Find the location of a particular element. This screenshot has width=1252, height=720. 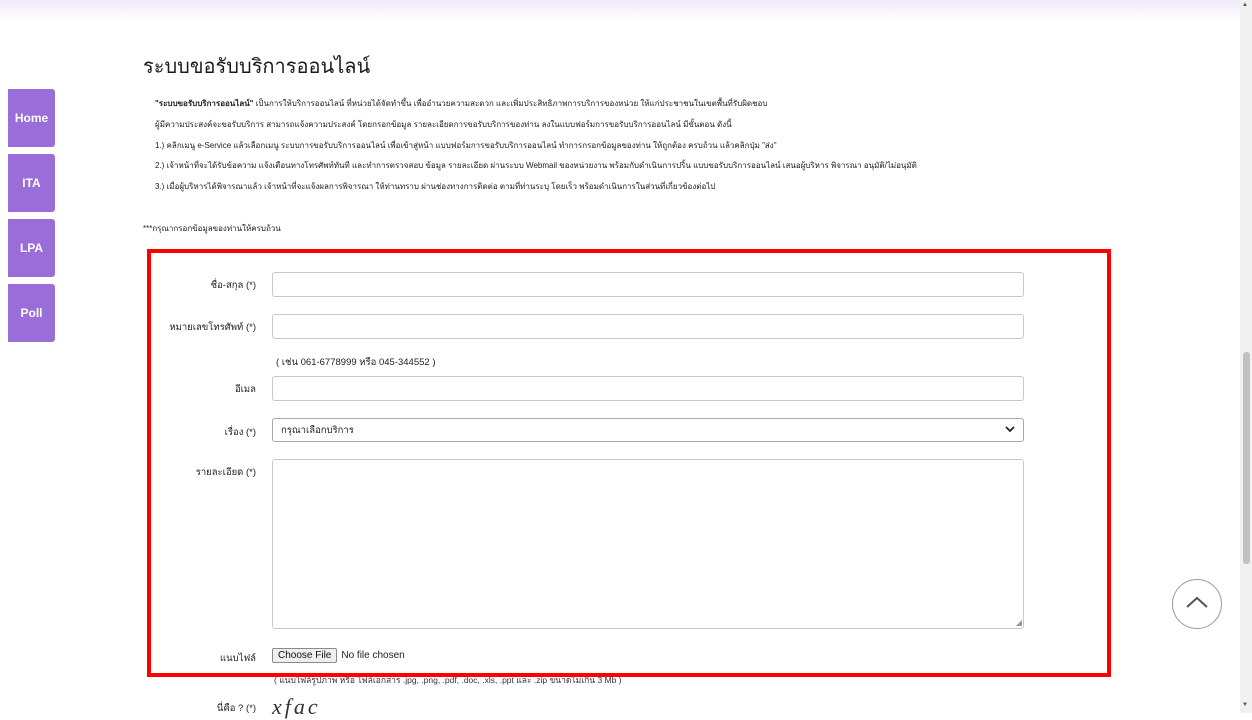

file-input: Choose File No file chosen is located at coordinates (338, 655).